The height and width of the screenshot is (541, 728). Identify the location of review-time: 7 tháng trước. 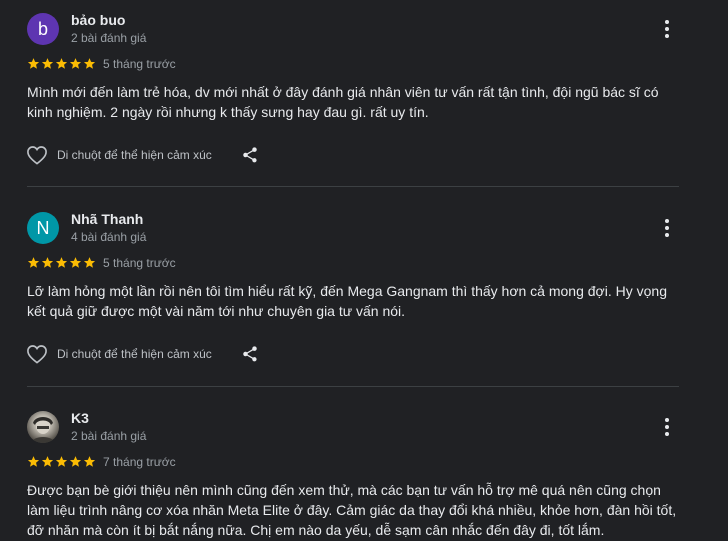
(139, 462).